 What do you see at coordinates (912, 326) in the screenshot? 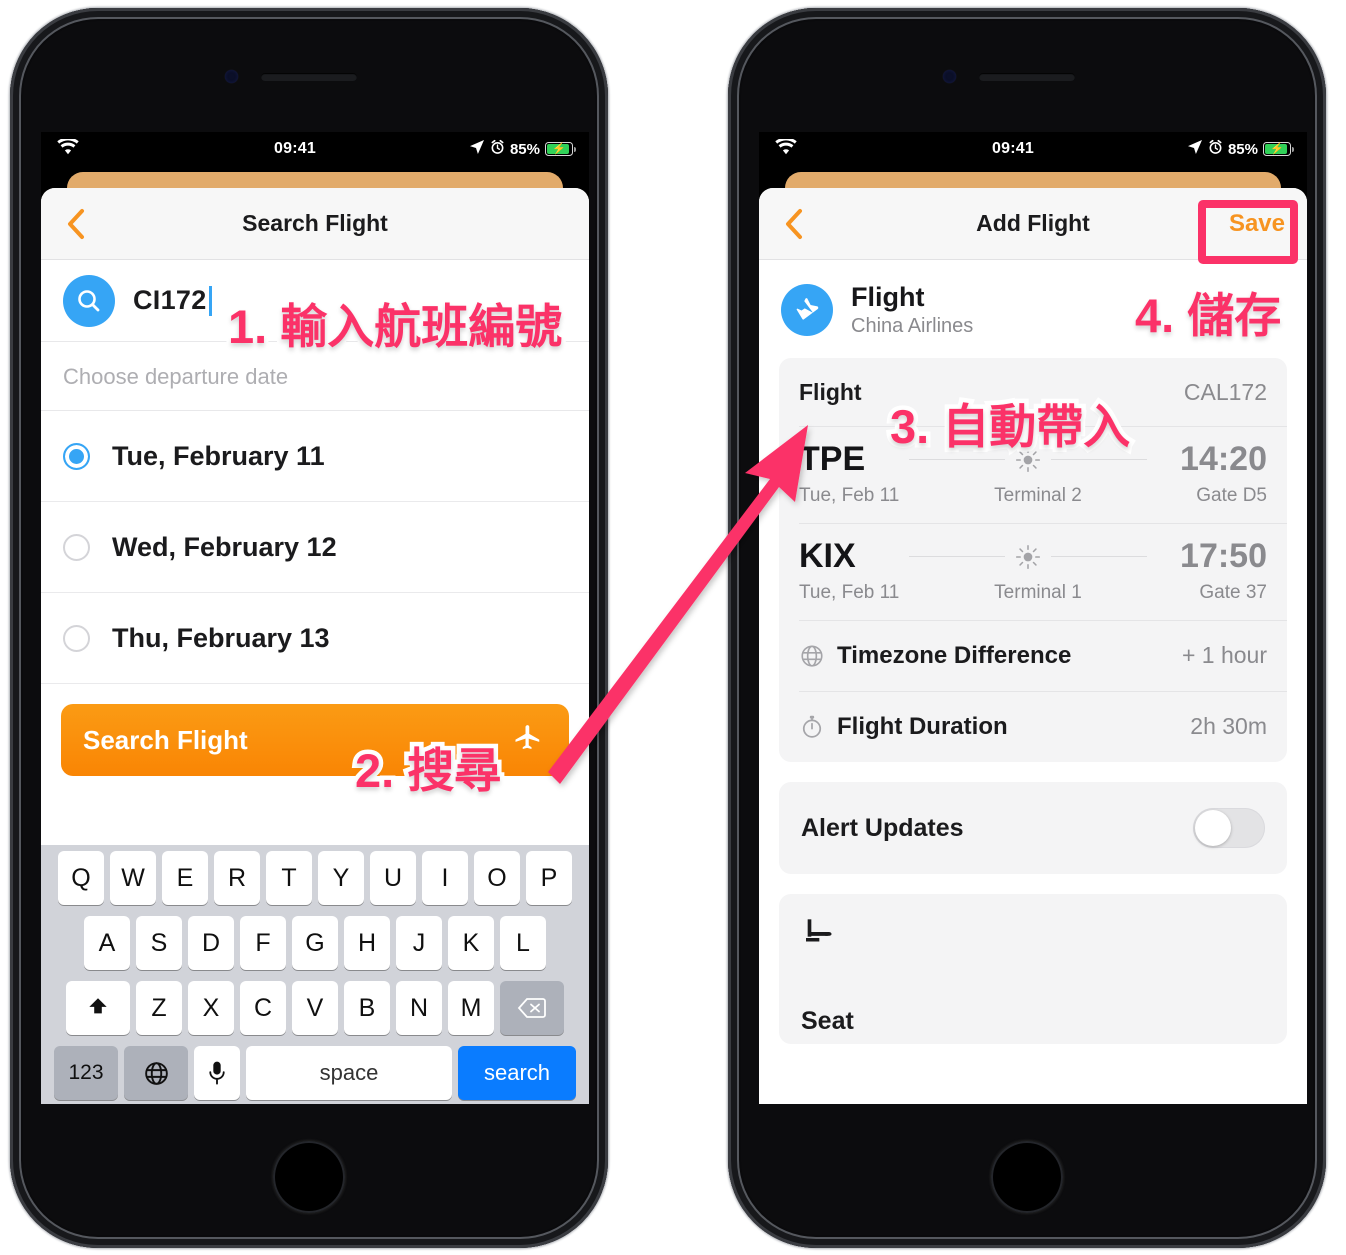
I see `flight-header-airline: China Airlines` at bounding box center [912, 326].